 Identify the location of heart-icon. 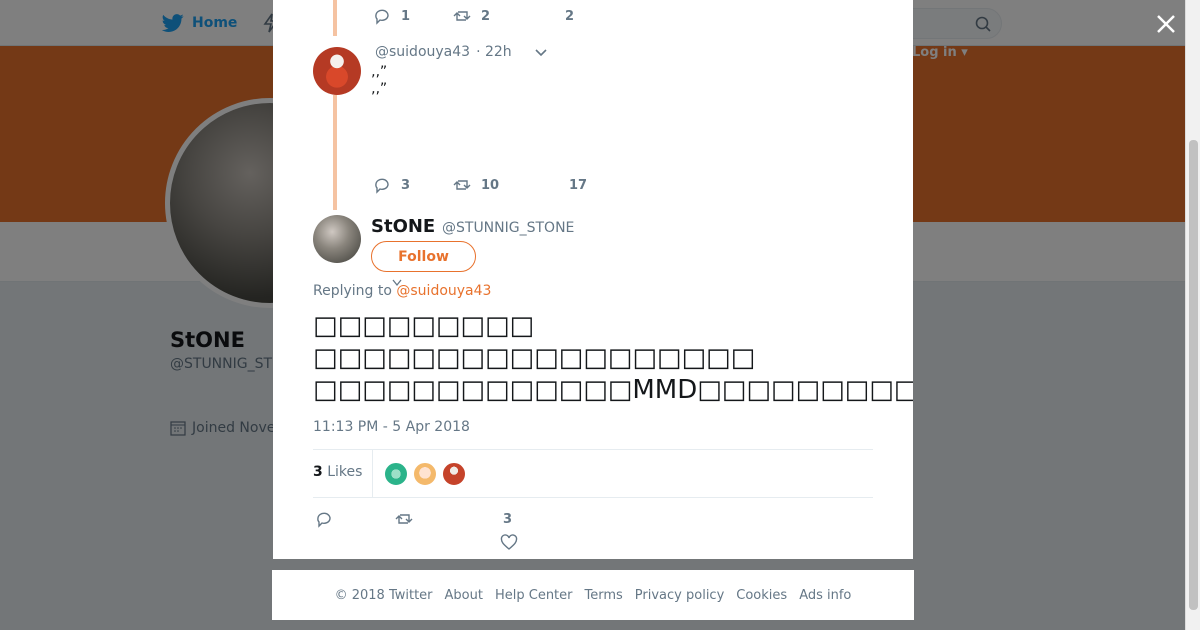
(509, 543).